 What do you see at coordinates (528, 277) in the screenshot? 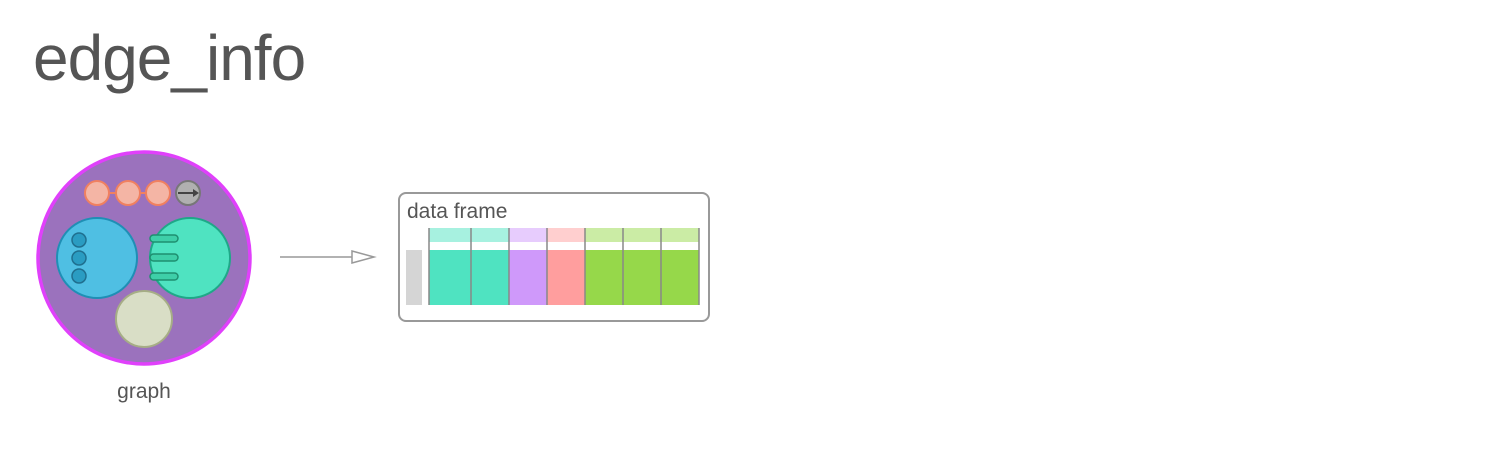
I see `column-3-body` at bounding box center [528, 277].